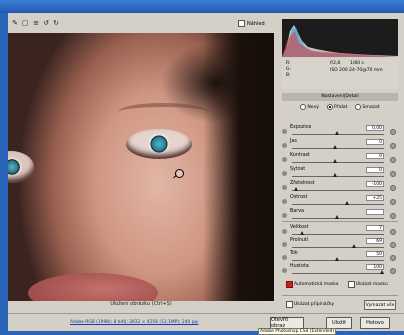 The image size is (404, 335). What do you see at coordinates (202, 6) in the screenshot?
I see `window-title-bar` at bounding box center [202, 6].